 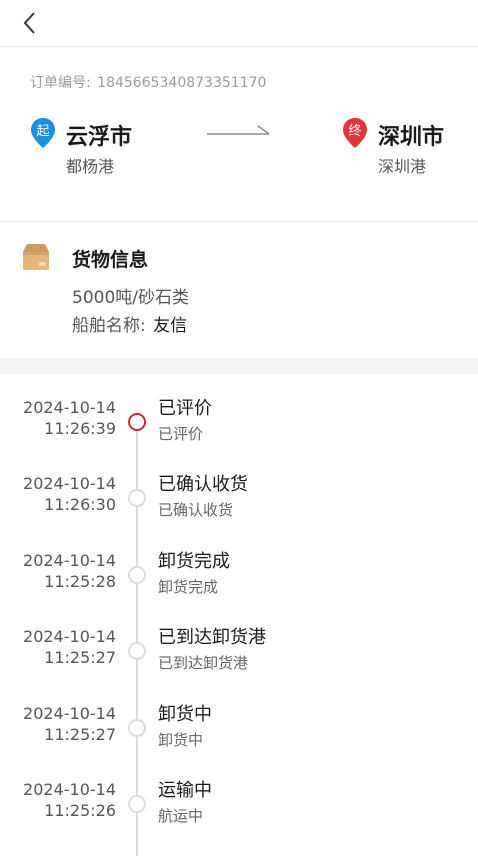 I want to click on timeline-time: 11:26:30, so click(x=80, y=504).